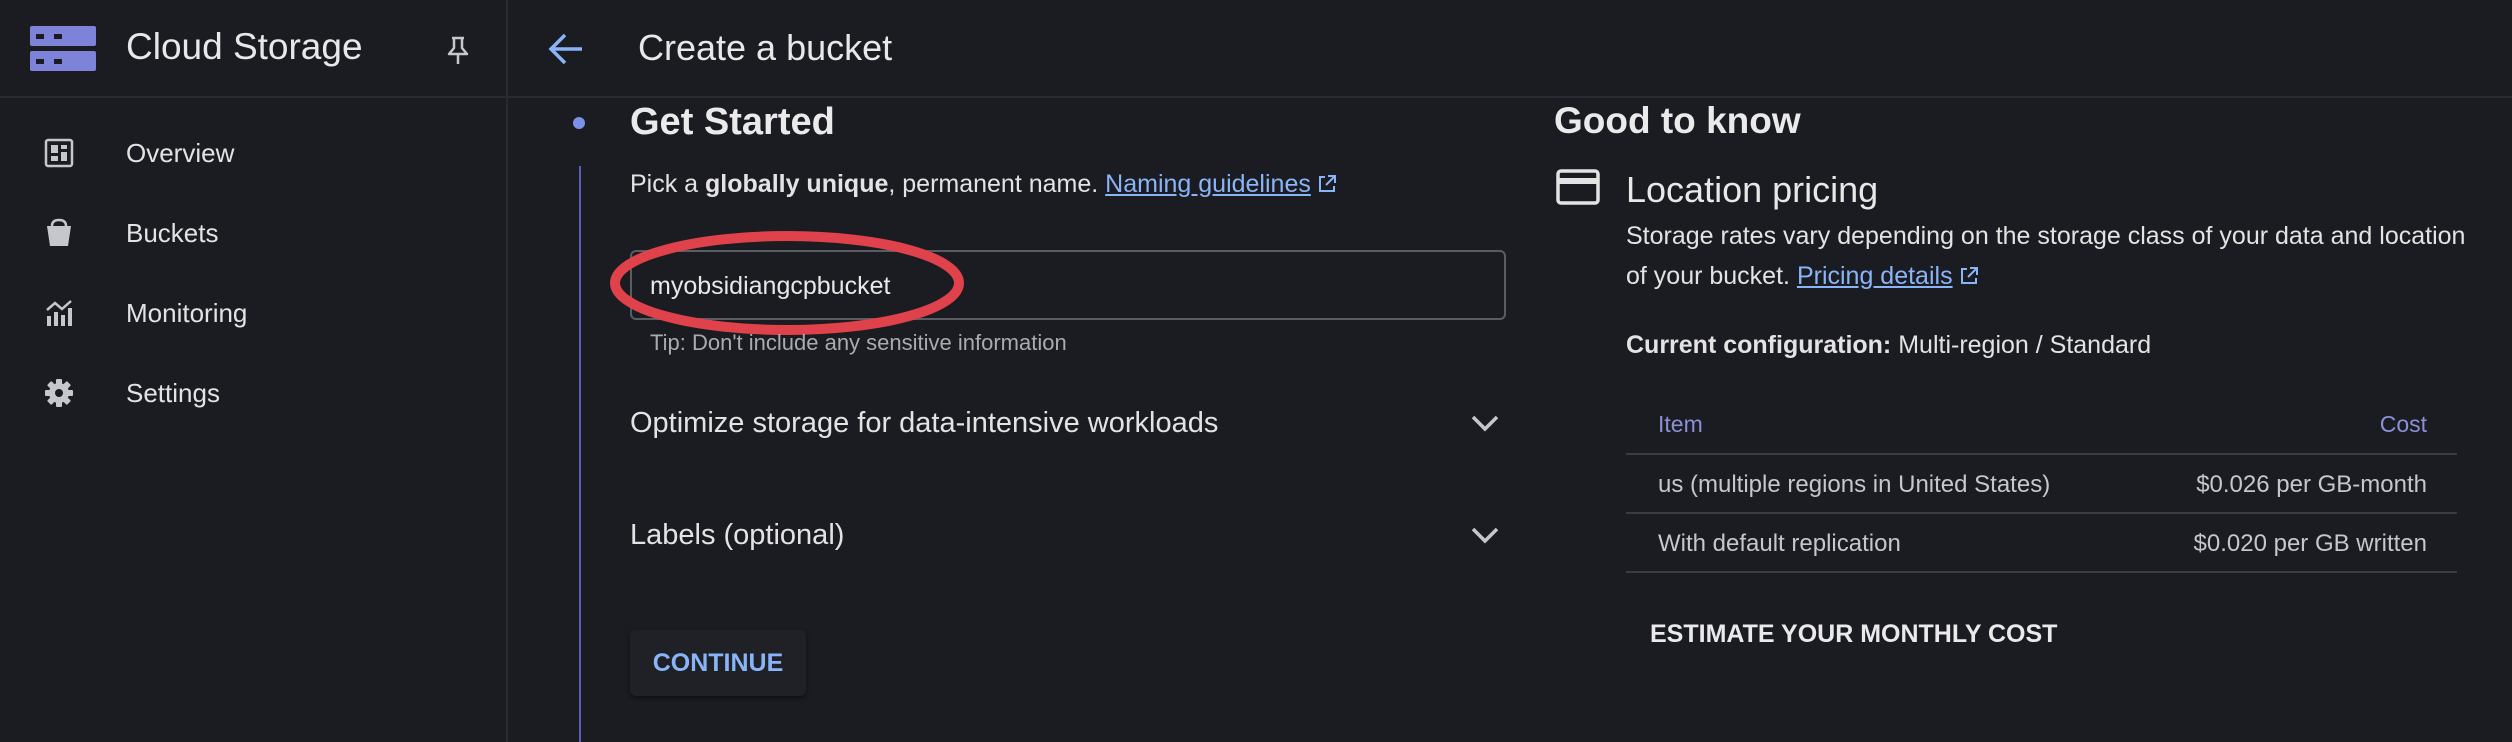 Image resolution: width=2512 pixels, height=742 pixels. What do you see at coordinates (1677, 120) in the screenshot?
I see `good-to-know-title: Good to know` at bounding box center [1677, 120].